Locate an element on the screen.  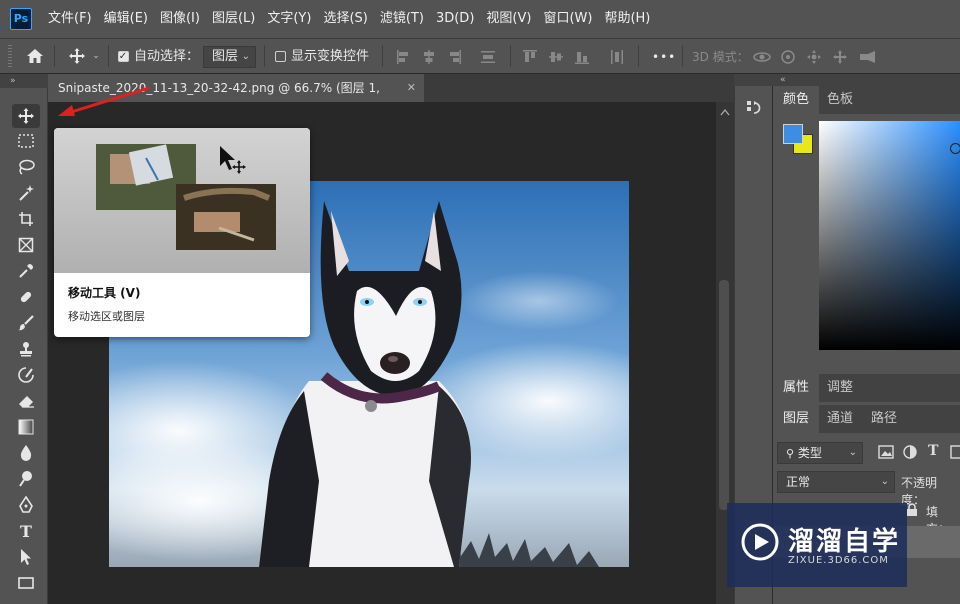
shape-filter-icon is located at coordinates (955, 452).